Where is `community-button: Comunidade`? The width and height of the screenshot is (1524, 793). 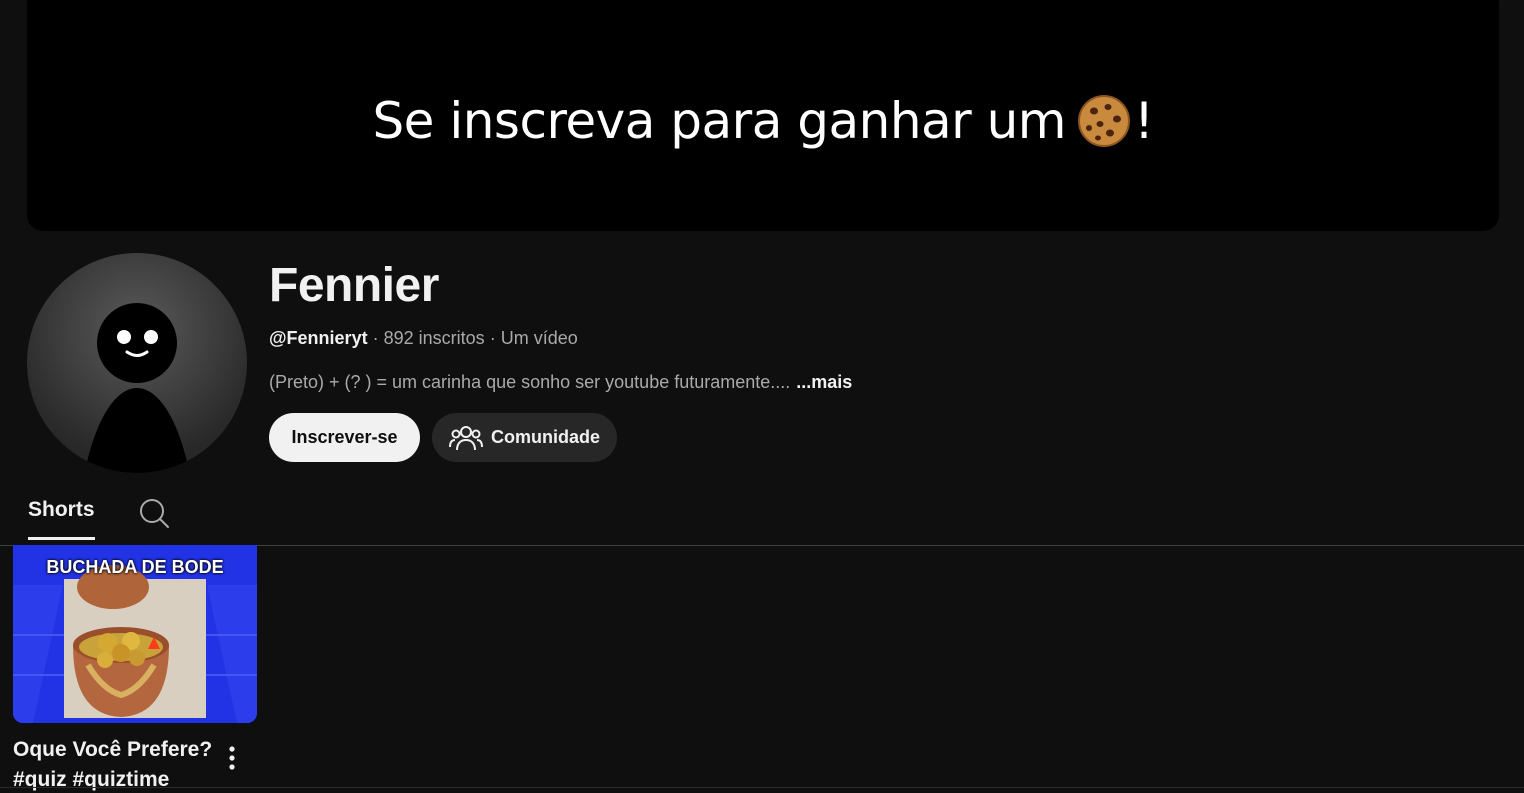
community-button: Comunidade is located at coordinates (524, 437).